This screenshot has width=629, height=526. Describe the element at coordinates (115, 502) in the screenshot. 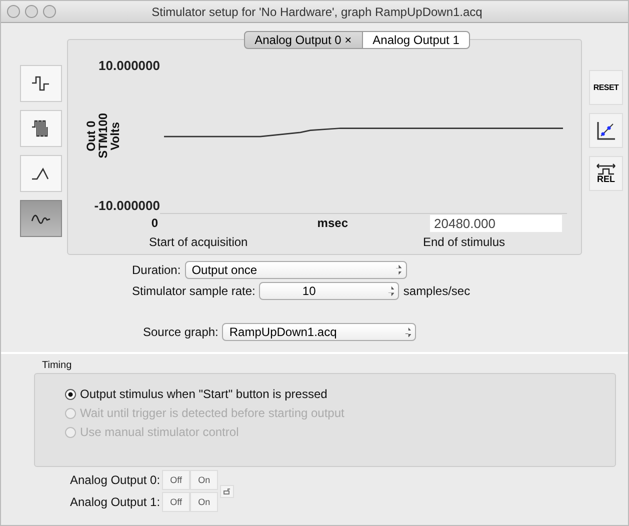

I see `output-label: Analog Output 1:` at that location.